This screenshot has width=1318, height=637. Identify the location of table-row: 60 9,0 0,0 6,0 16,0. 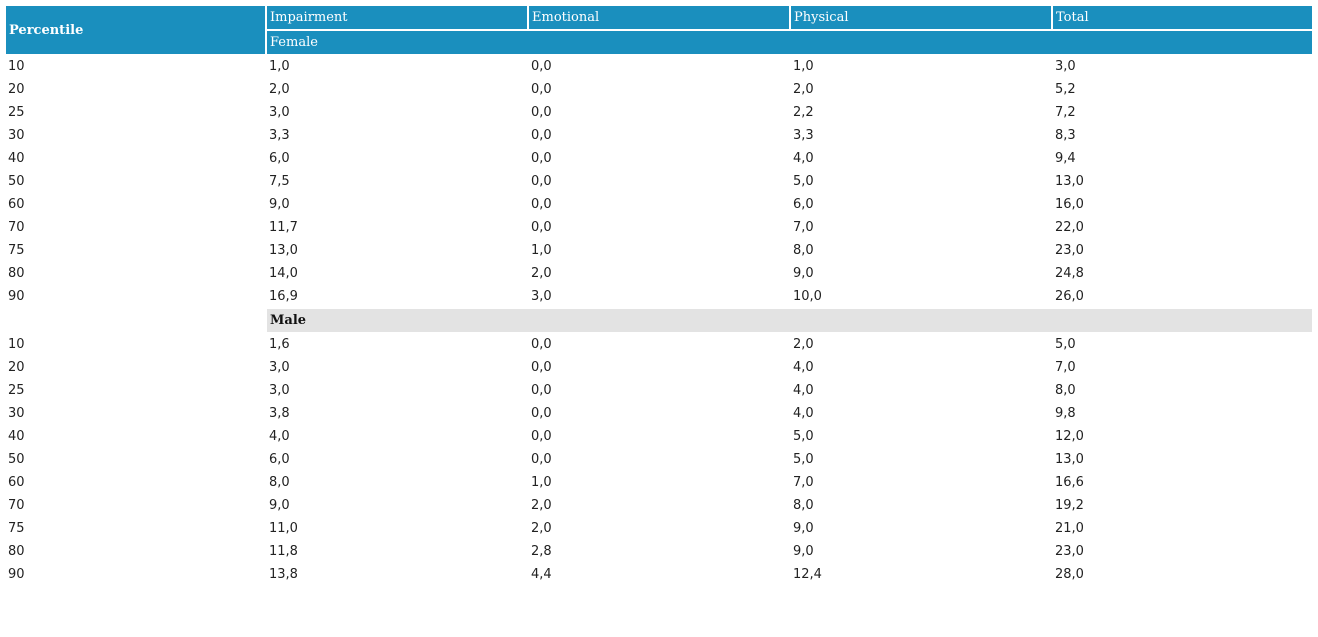
(659, 204).